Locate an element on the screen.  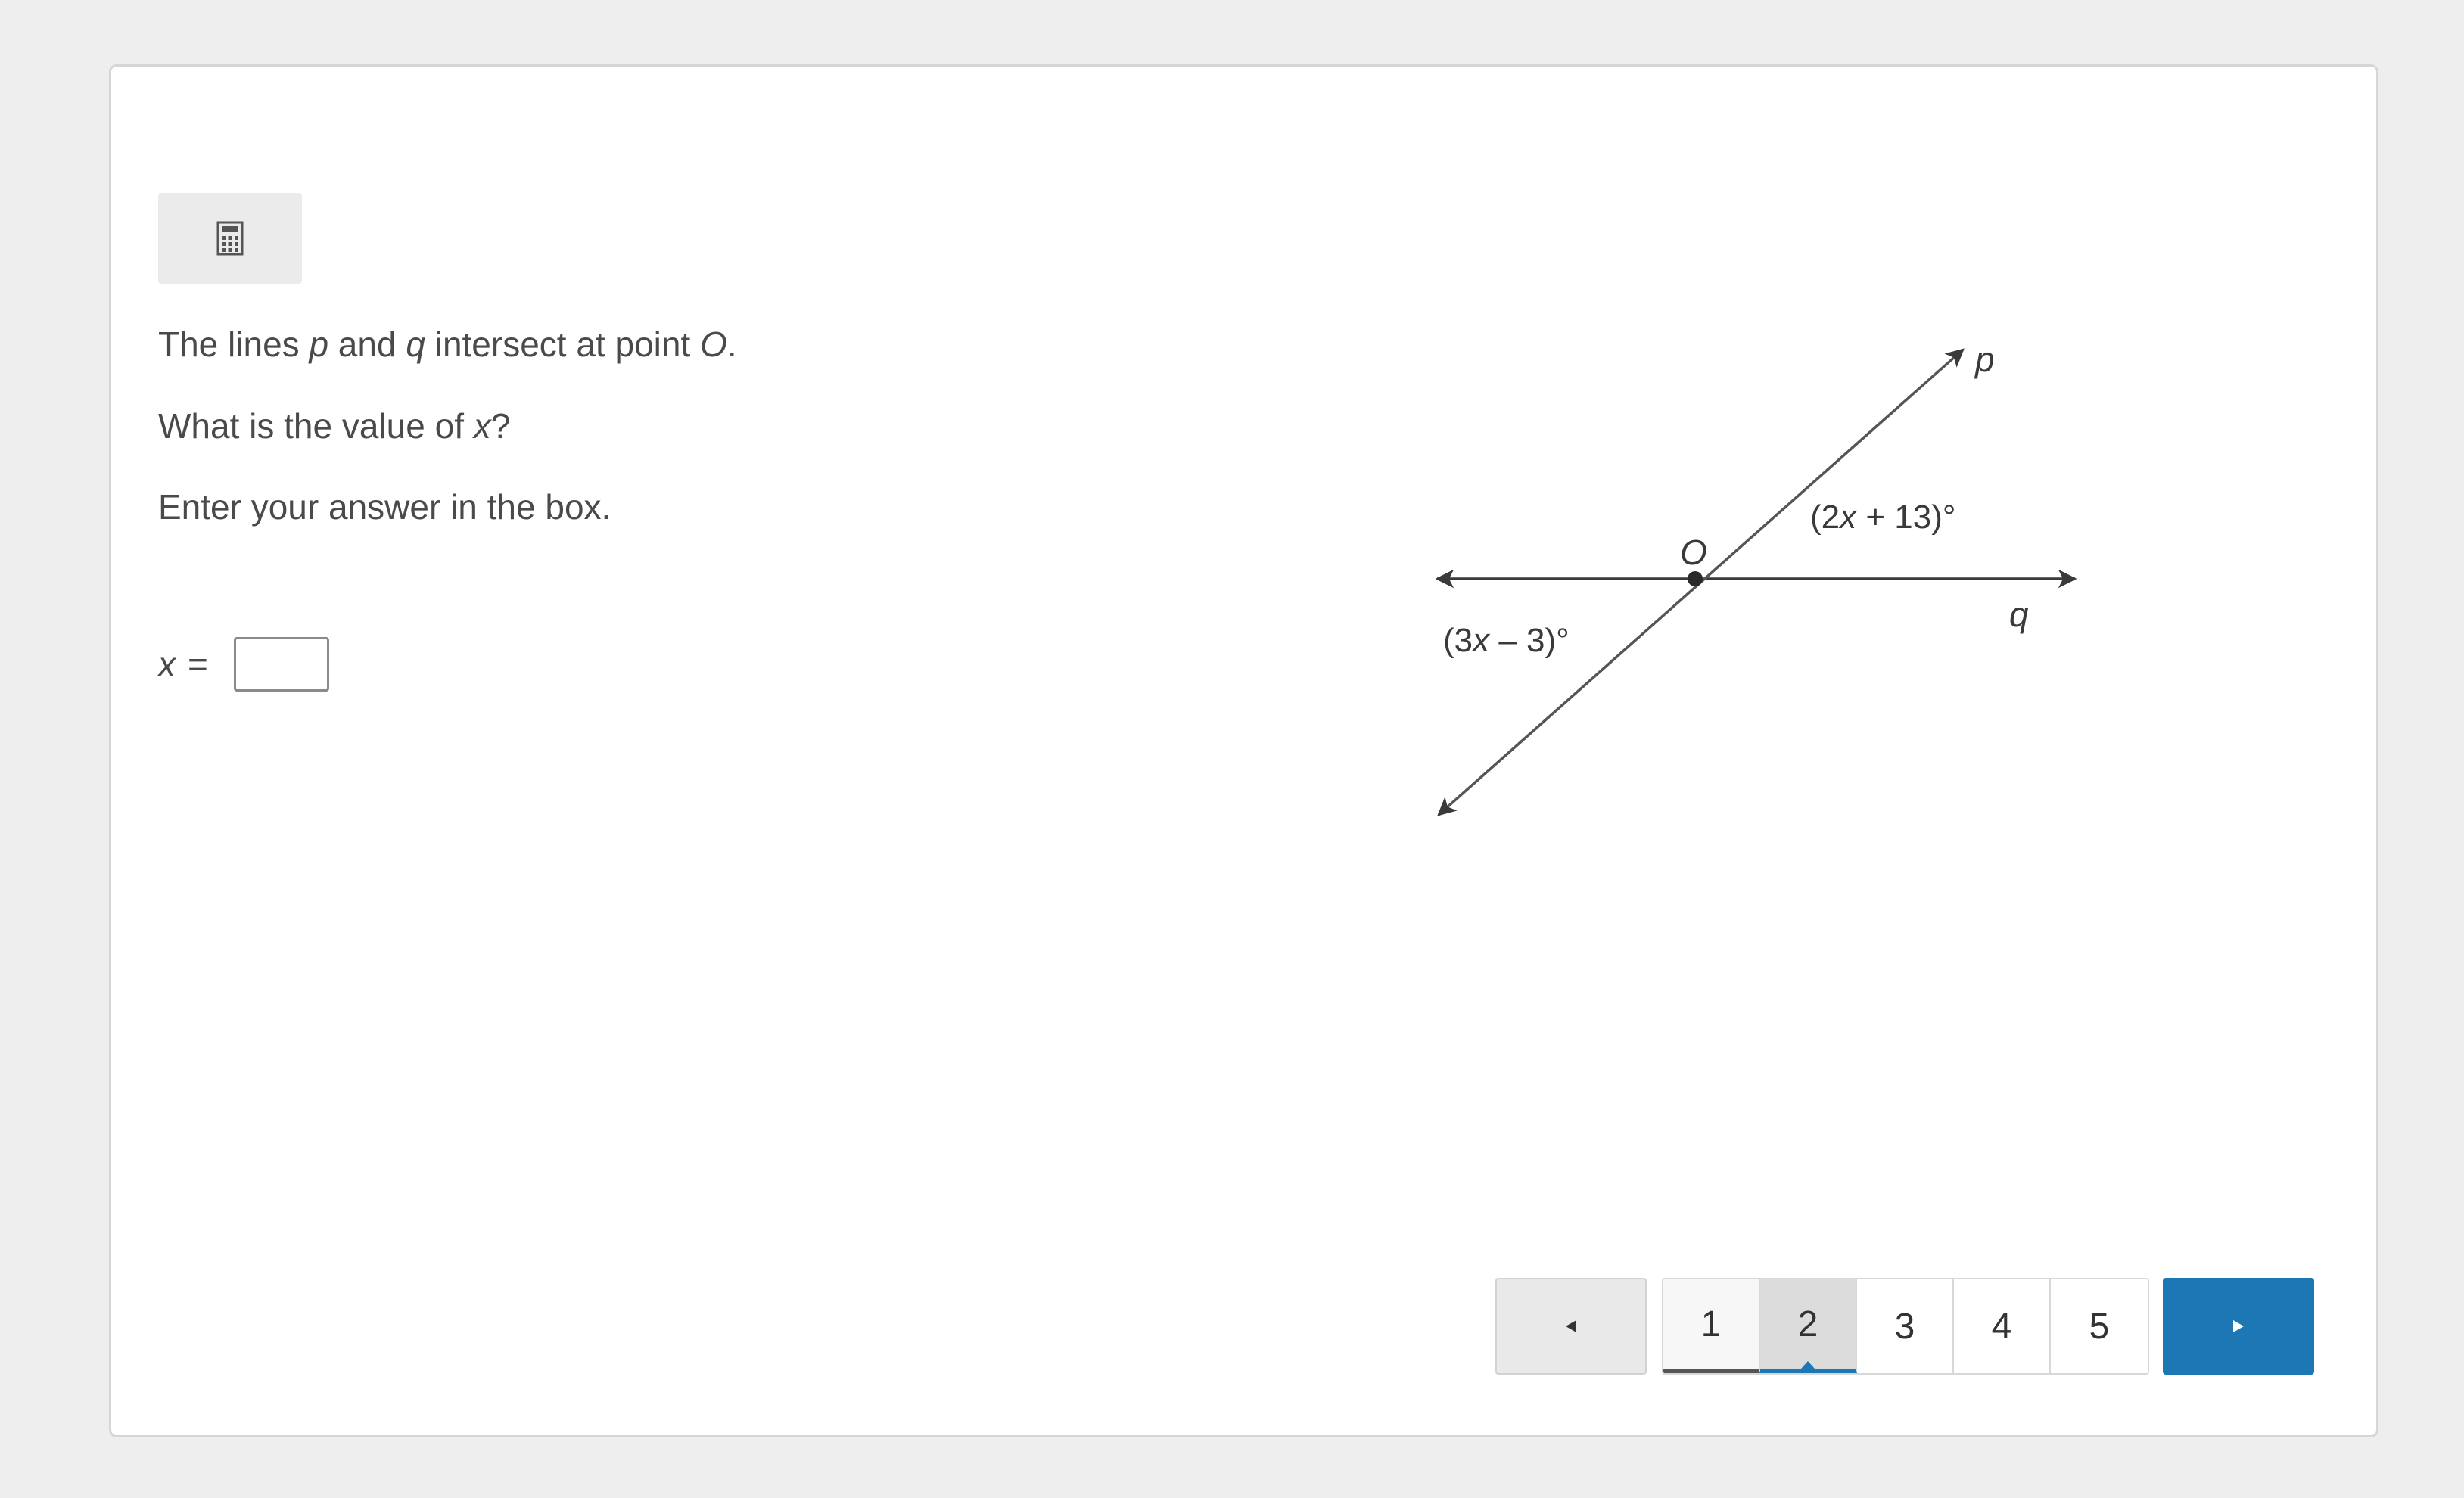
page-list: 1 2 3 4 5 is located at coordinates (1905, 1327).